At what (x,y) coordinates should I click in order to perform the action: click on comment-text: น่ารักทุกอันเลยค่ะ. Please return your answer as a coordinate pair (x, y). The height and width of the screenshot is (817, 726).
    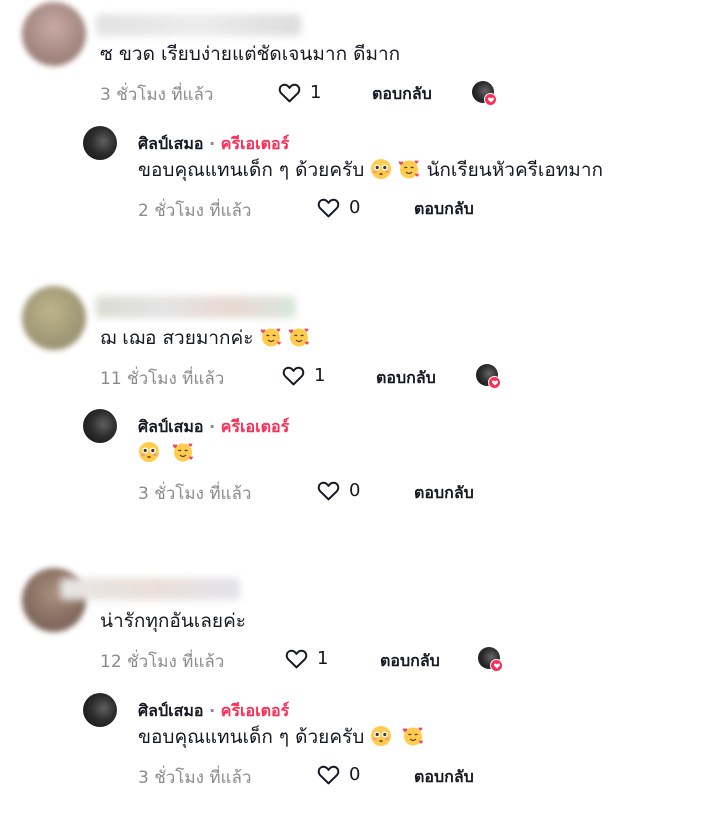
    Looking at the image, I should click on (173, 621).